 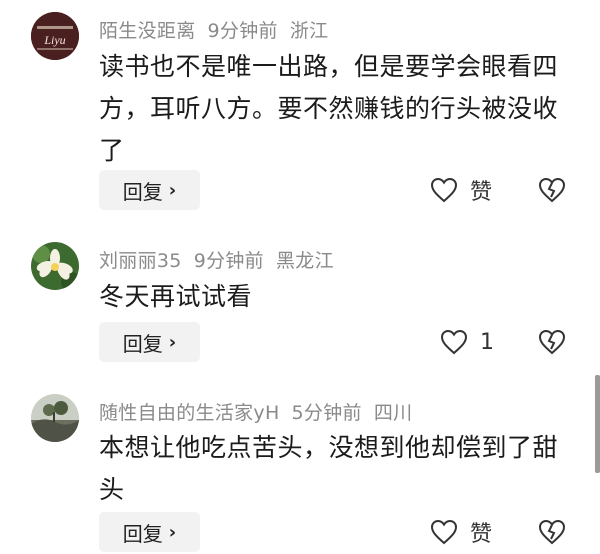 I want to click on timestamp: 5分钟前, so click(x=326, y=413).